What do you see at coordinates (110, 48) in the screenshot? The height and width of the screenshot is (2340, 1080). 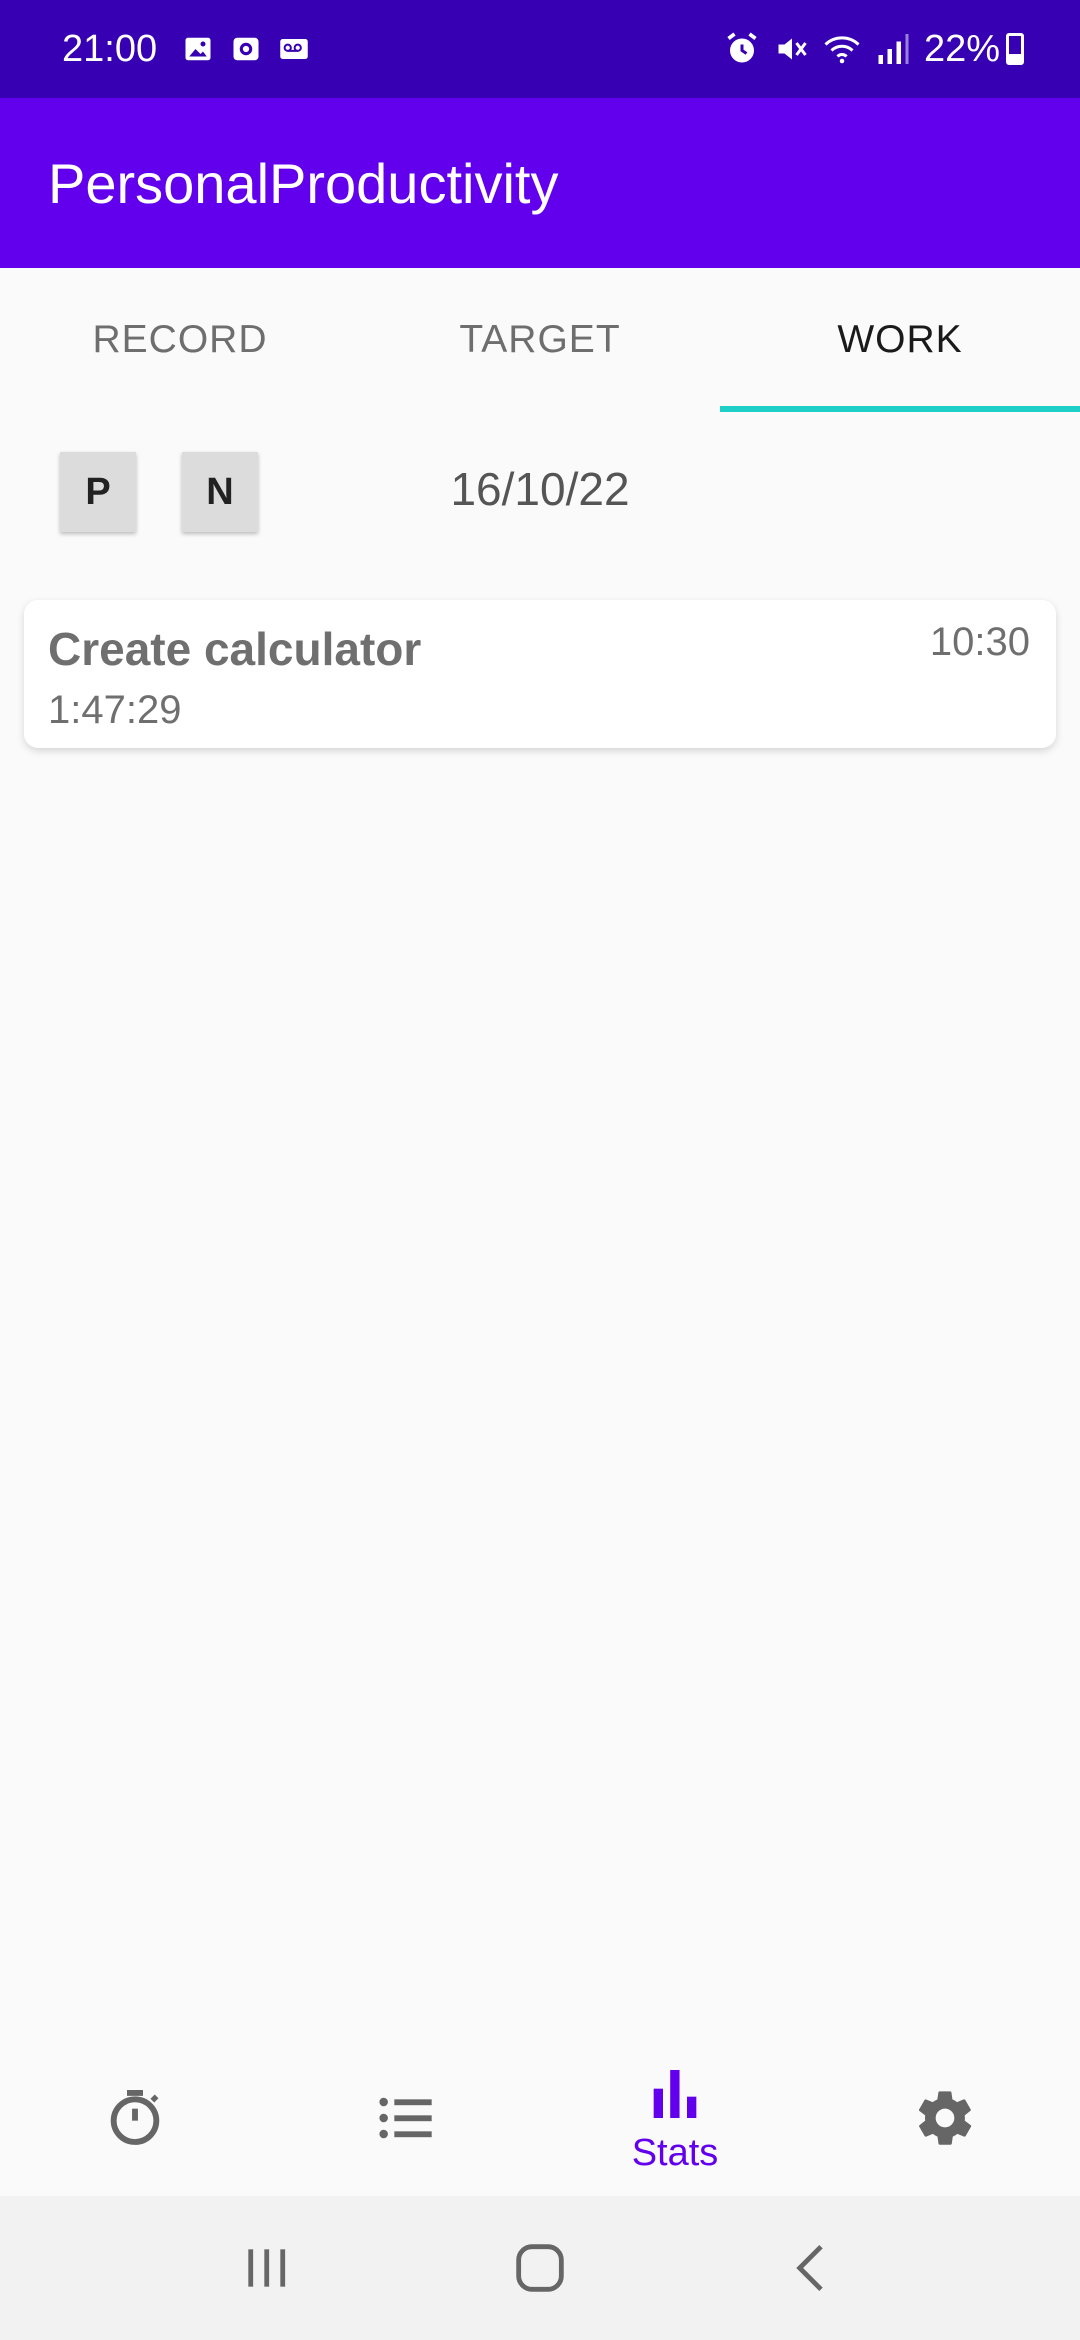 I see `status-time: 21:00` at bounding box center [110, 48].